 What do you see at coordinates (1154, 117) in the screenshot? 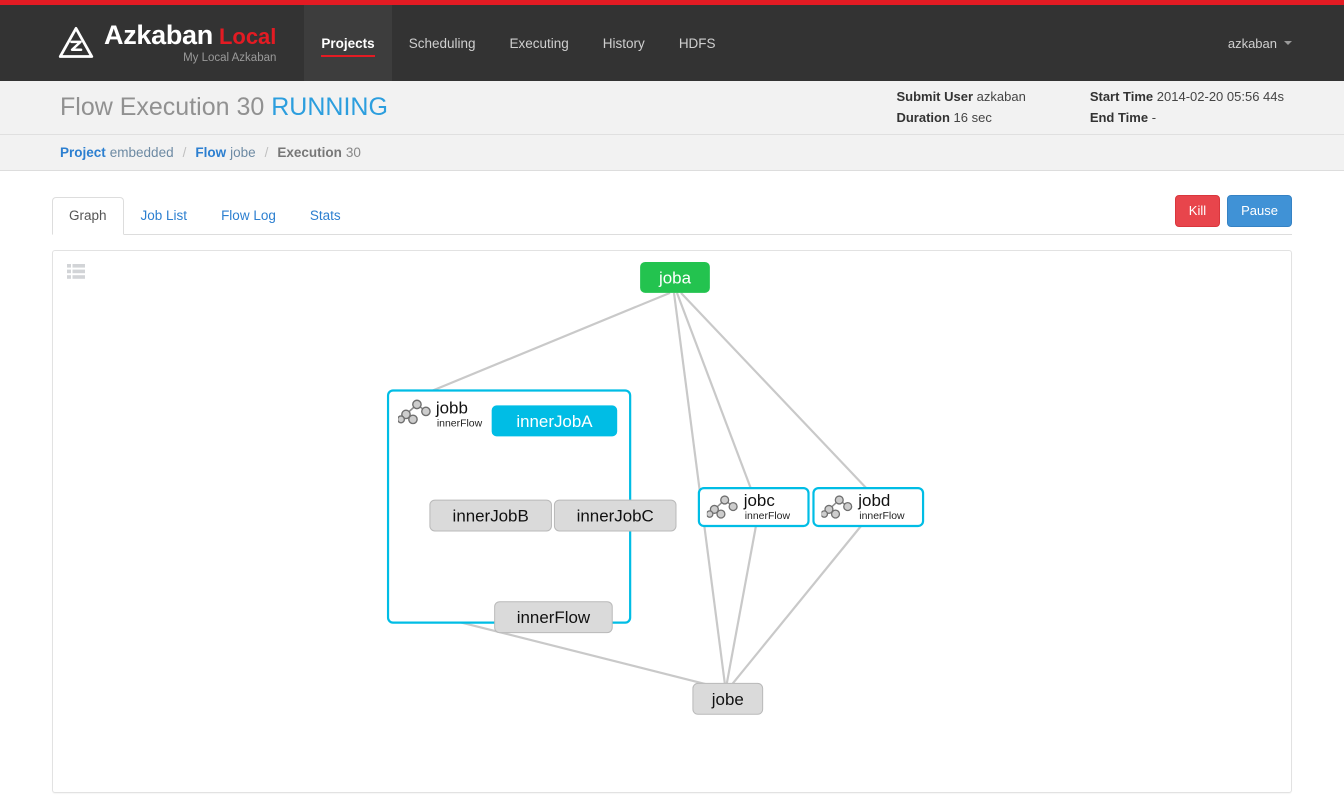
I see `summary-value: -` at bounding box center [1154, 117].